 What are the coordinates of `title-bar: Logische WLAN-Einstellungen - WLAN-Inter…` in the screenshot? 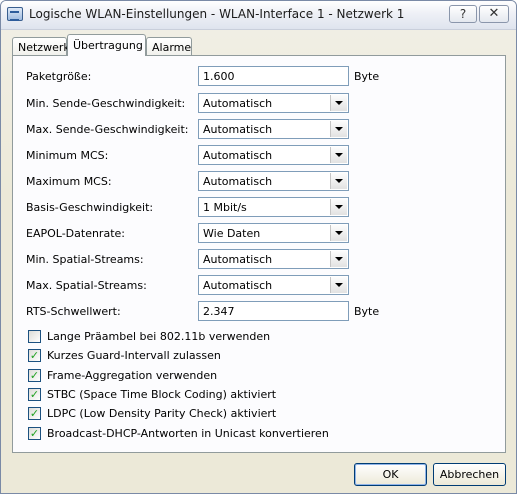 It's located at (258, 15).